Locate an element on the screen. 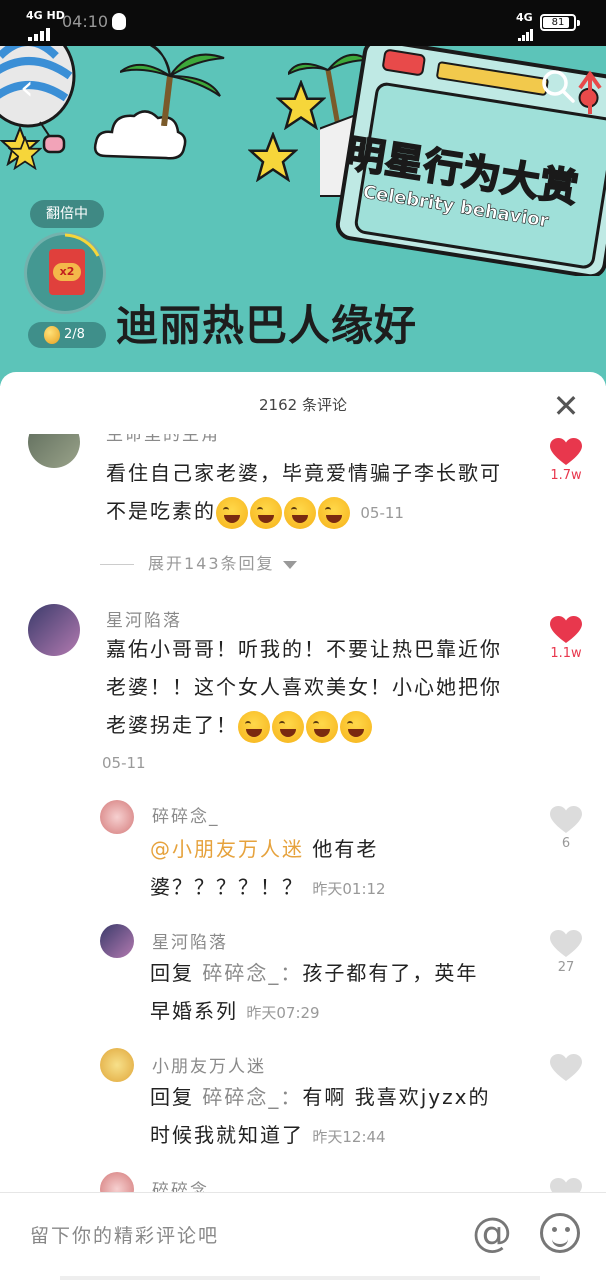 This screenshot has height=1280, width=606. like-count: 27 is located at coordinates (566, 967).